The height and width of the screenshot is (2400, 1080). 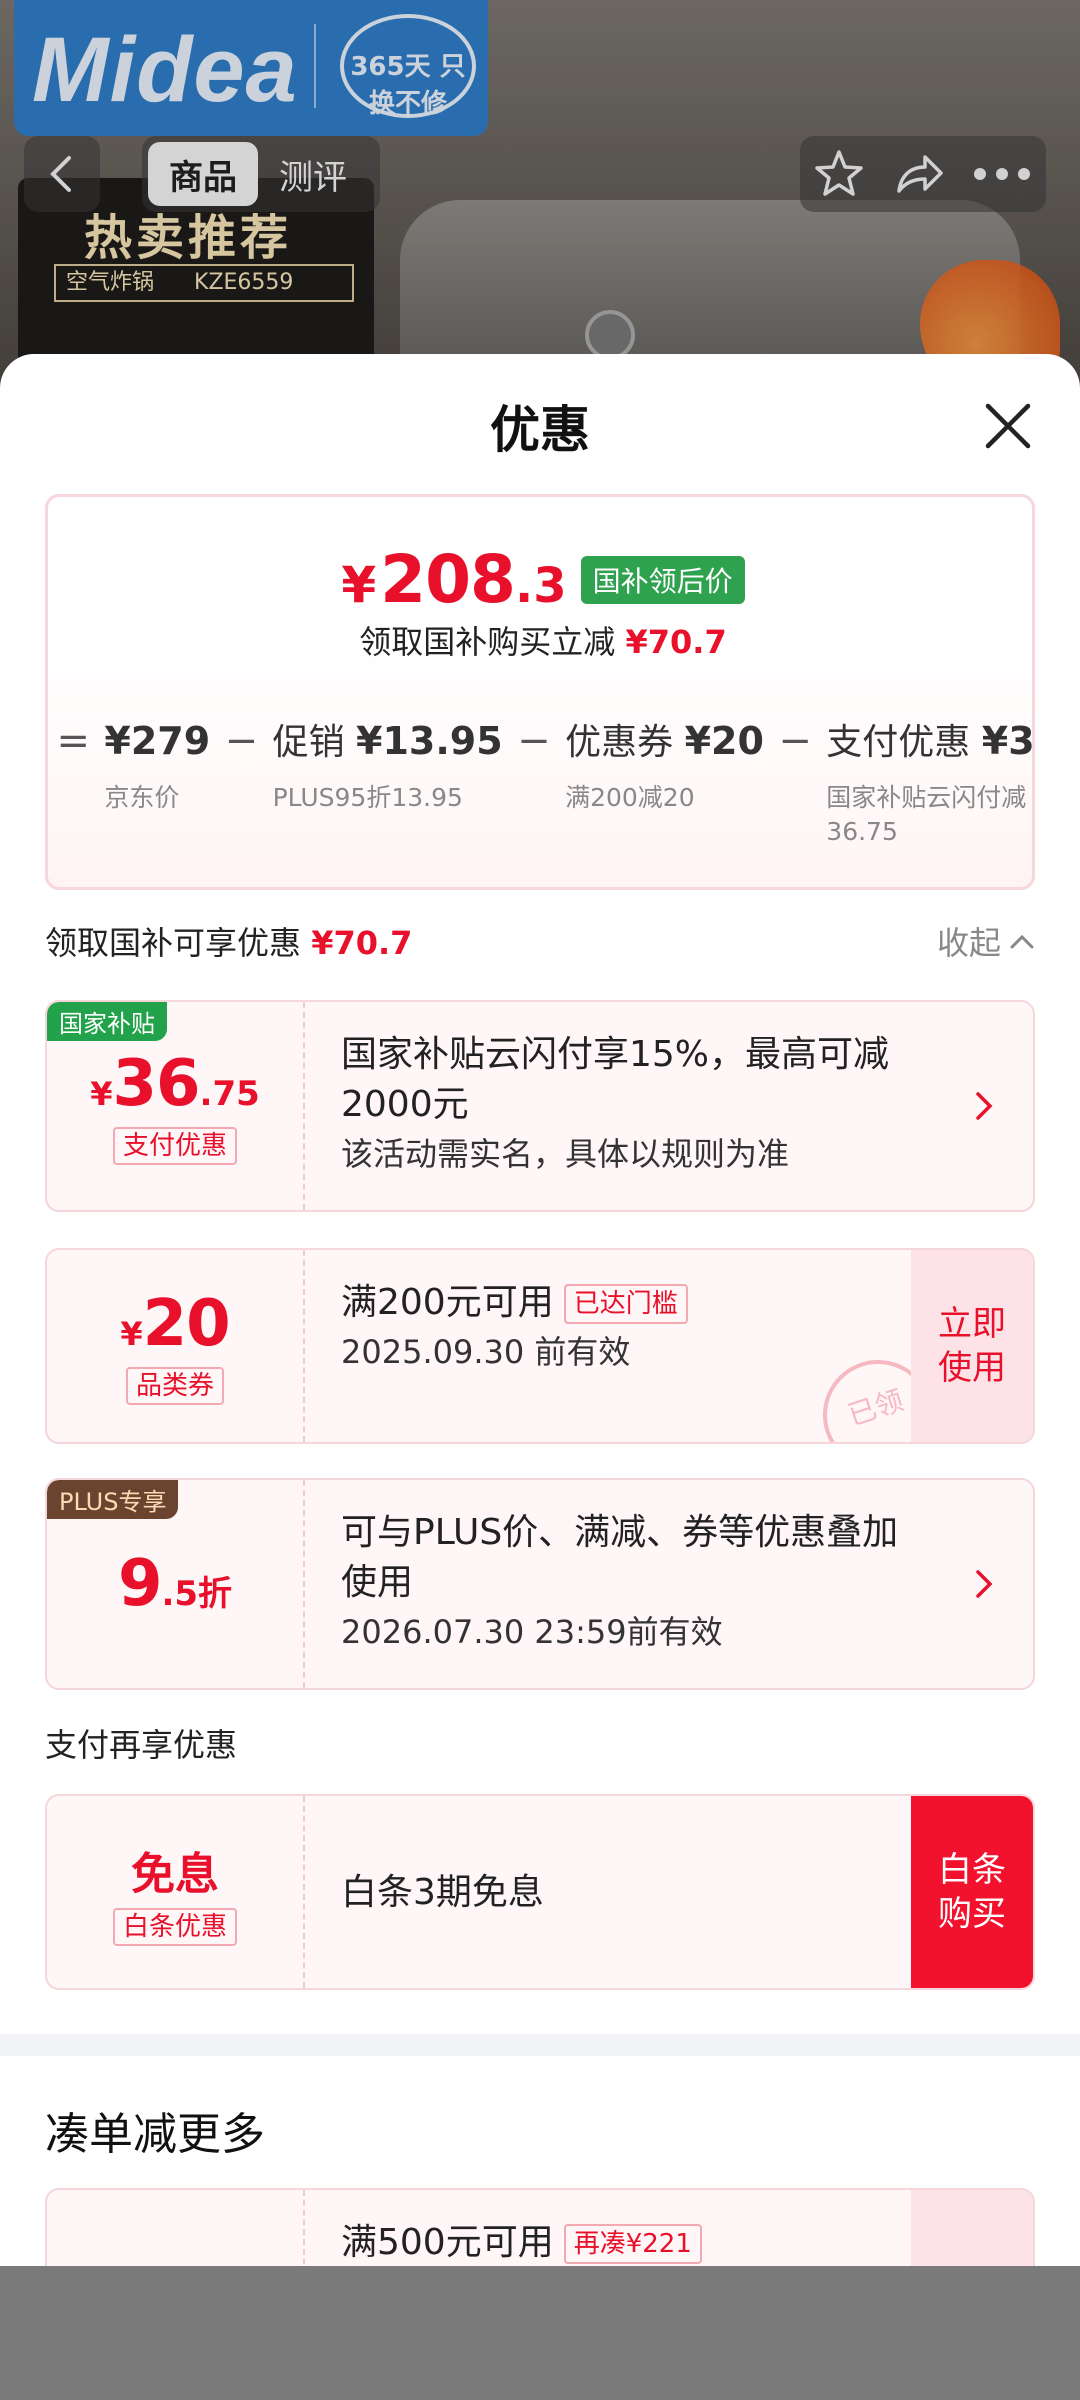 What do you see at coordinates (540, 430) in the screenshot?
I see `sheet-title: 优惠` at bounding box center [540, 430].